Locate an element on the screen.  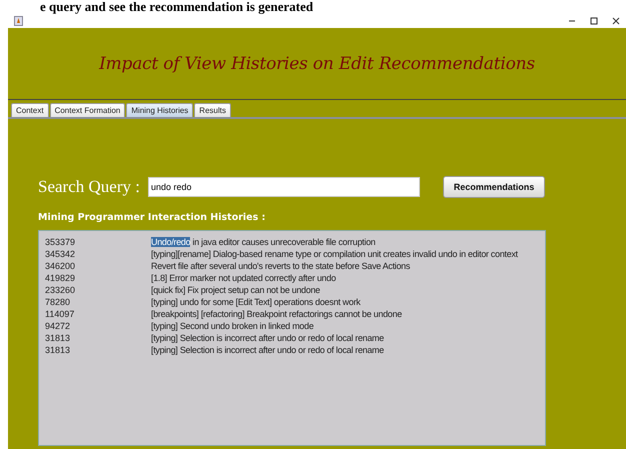
history-id: 346200 is located at coordinates (60, 266).